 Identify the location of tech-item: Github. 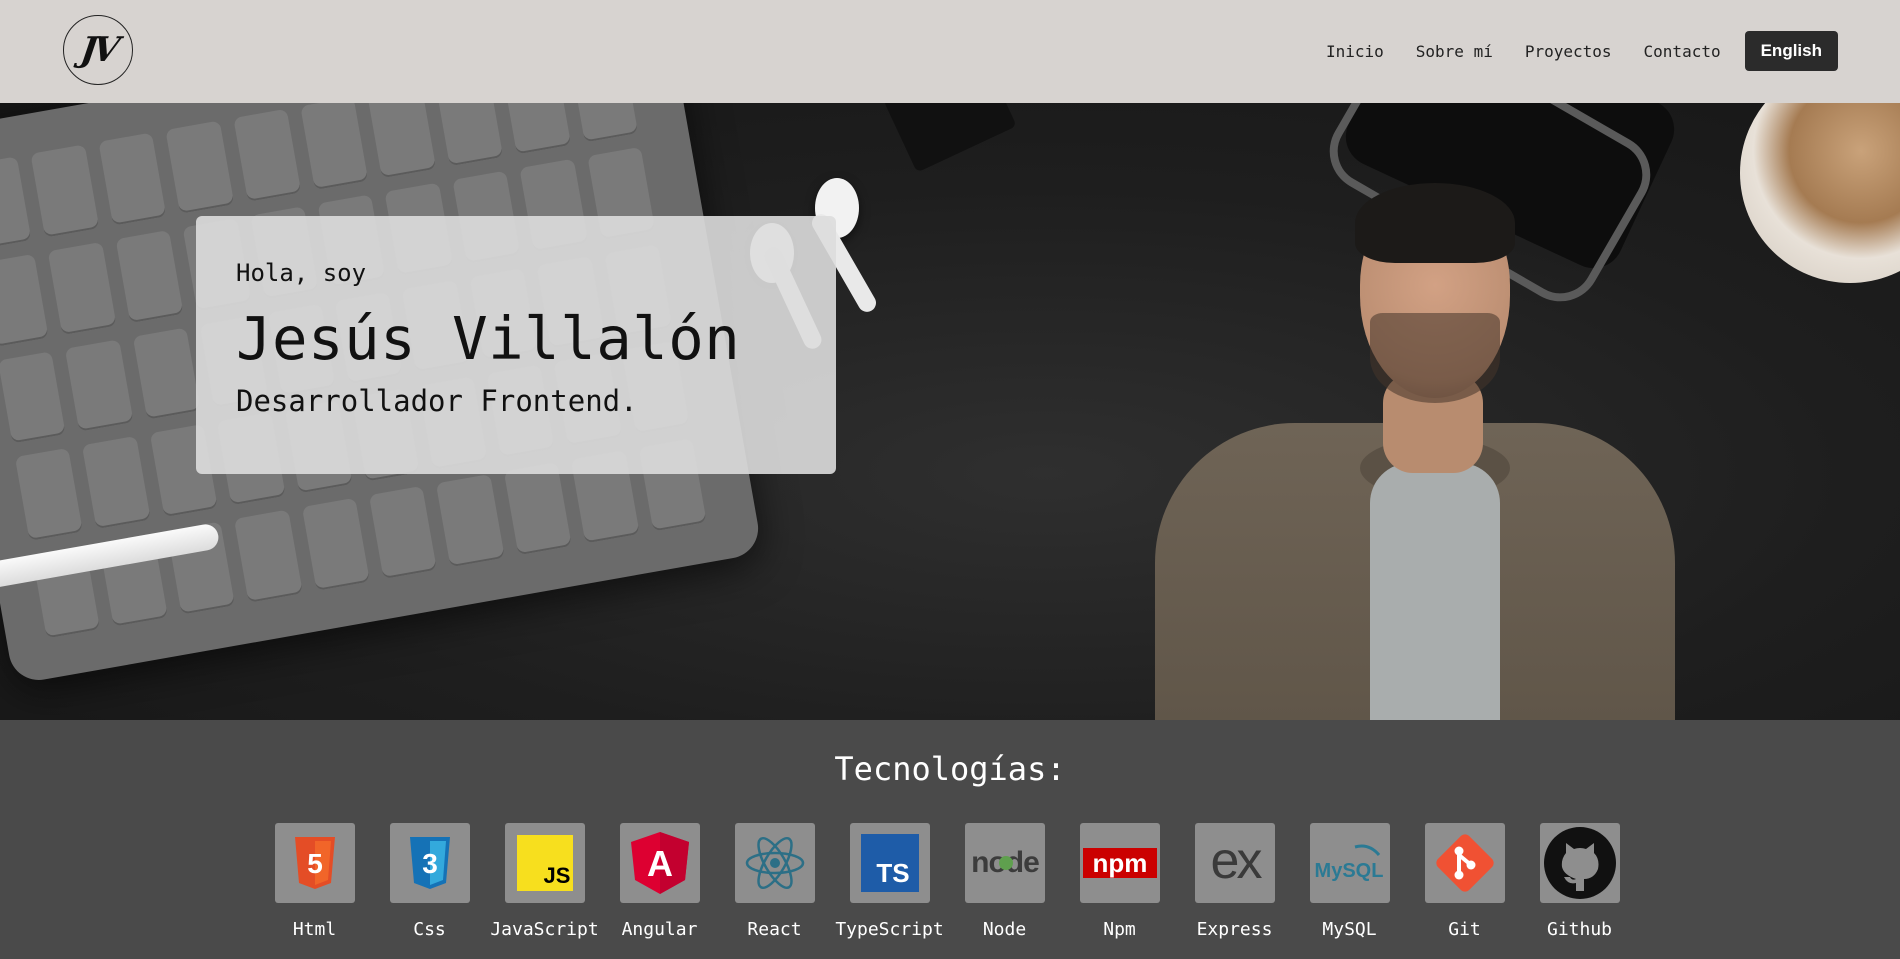
(1579, 881).